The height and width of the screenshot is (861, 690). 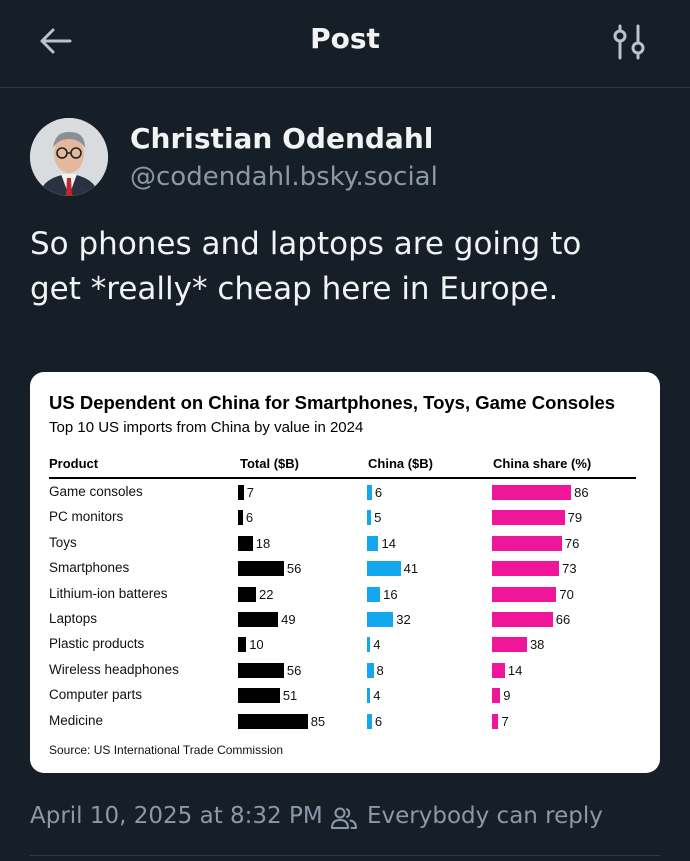 I want to click on share-value-label: 7, so click(x=505, y=721).